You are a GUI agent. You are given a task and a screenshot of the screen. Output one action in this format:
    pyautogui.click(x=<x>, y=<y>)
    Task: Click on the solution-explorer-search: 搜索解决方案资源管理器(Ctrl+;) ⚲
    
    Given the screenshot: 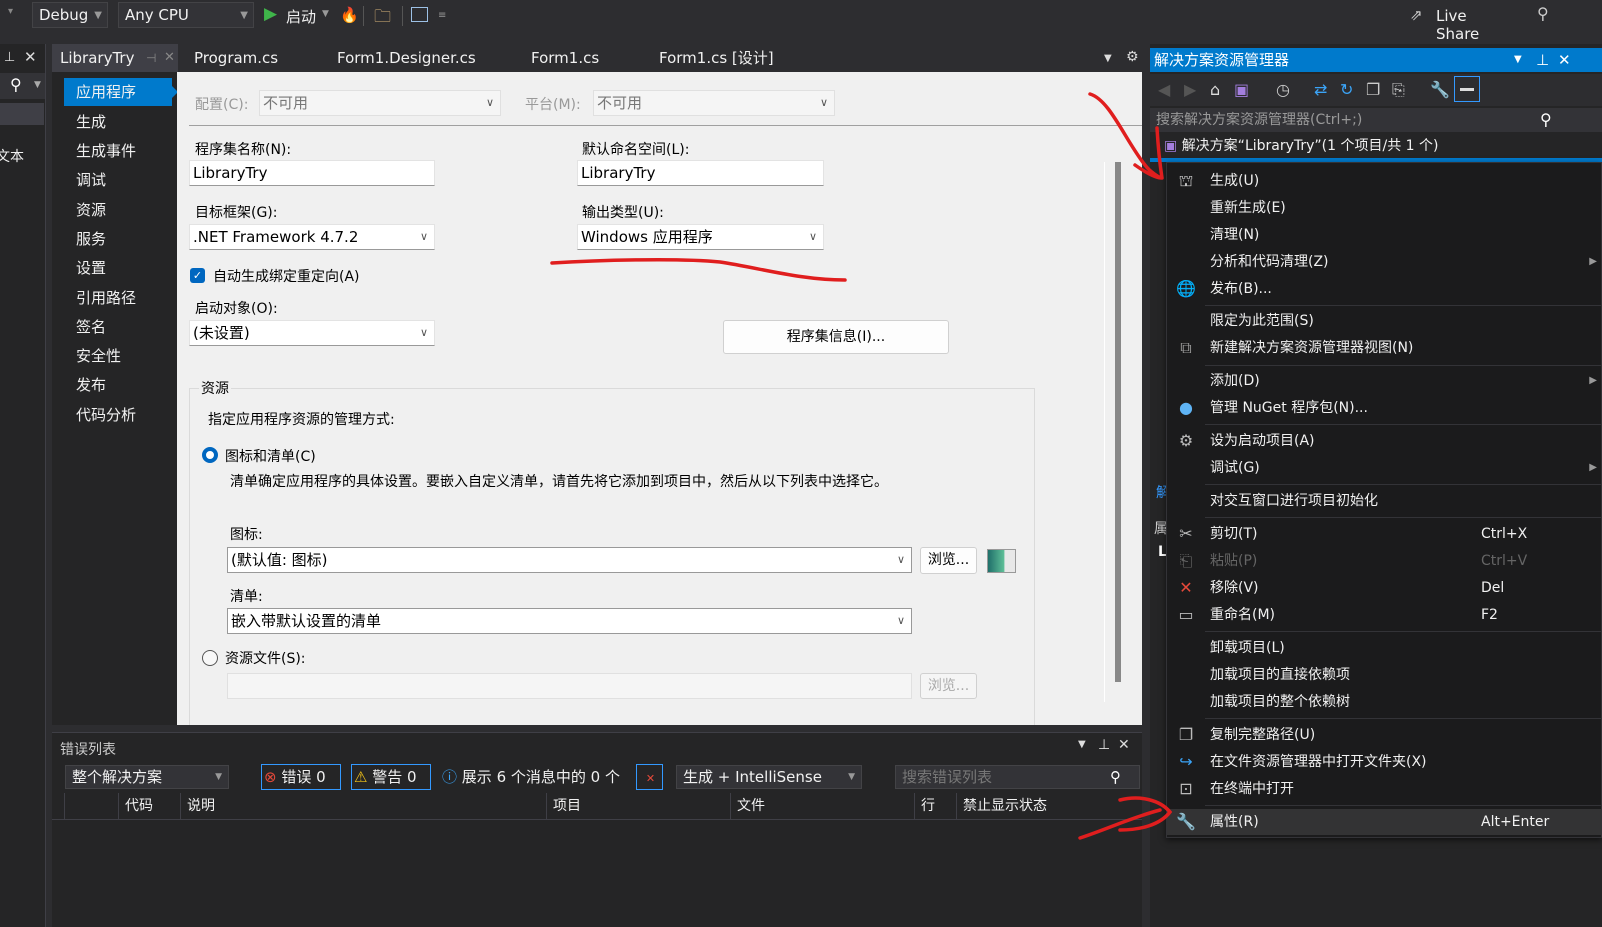 What is the action you would take?
    pyautogui.click(x=1376, y=120)
    